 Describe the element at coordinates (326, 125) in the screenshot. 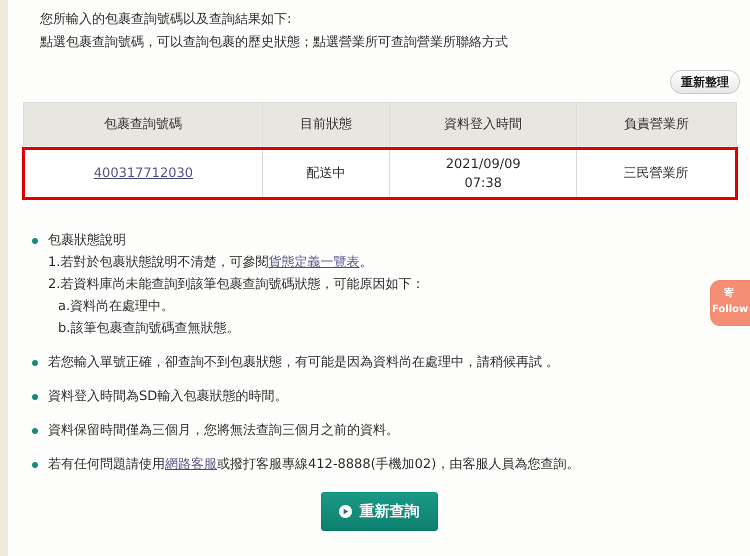

I see `column-header: 目前狀態` at that location.